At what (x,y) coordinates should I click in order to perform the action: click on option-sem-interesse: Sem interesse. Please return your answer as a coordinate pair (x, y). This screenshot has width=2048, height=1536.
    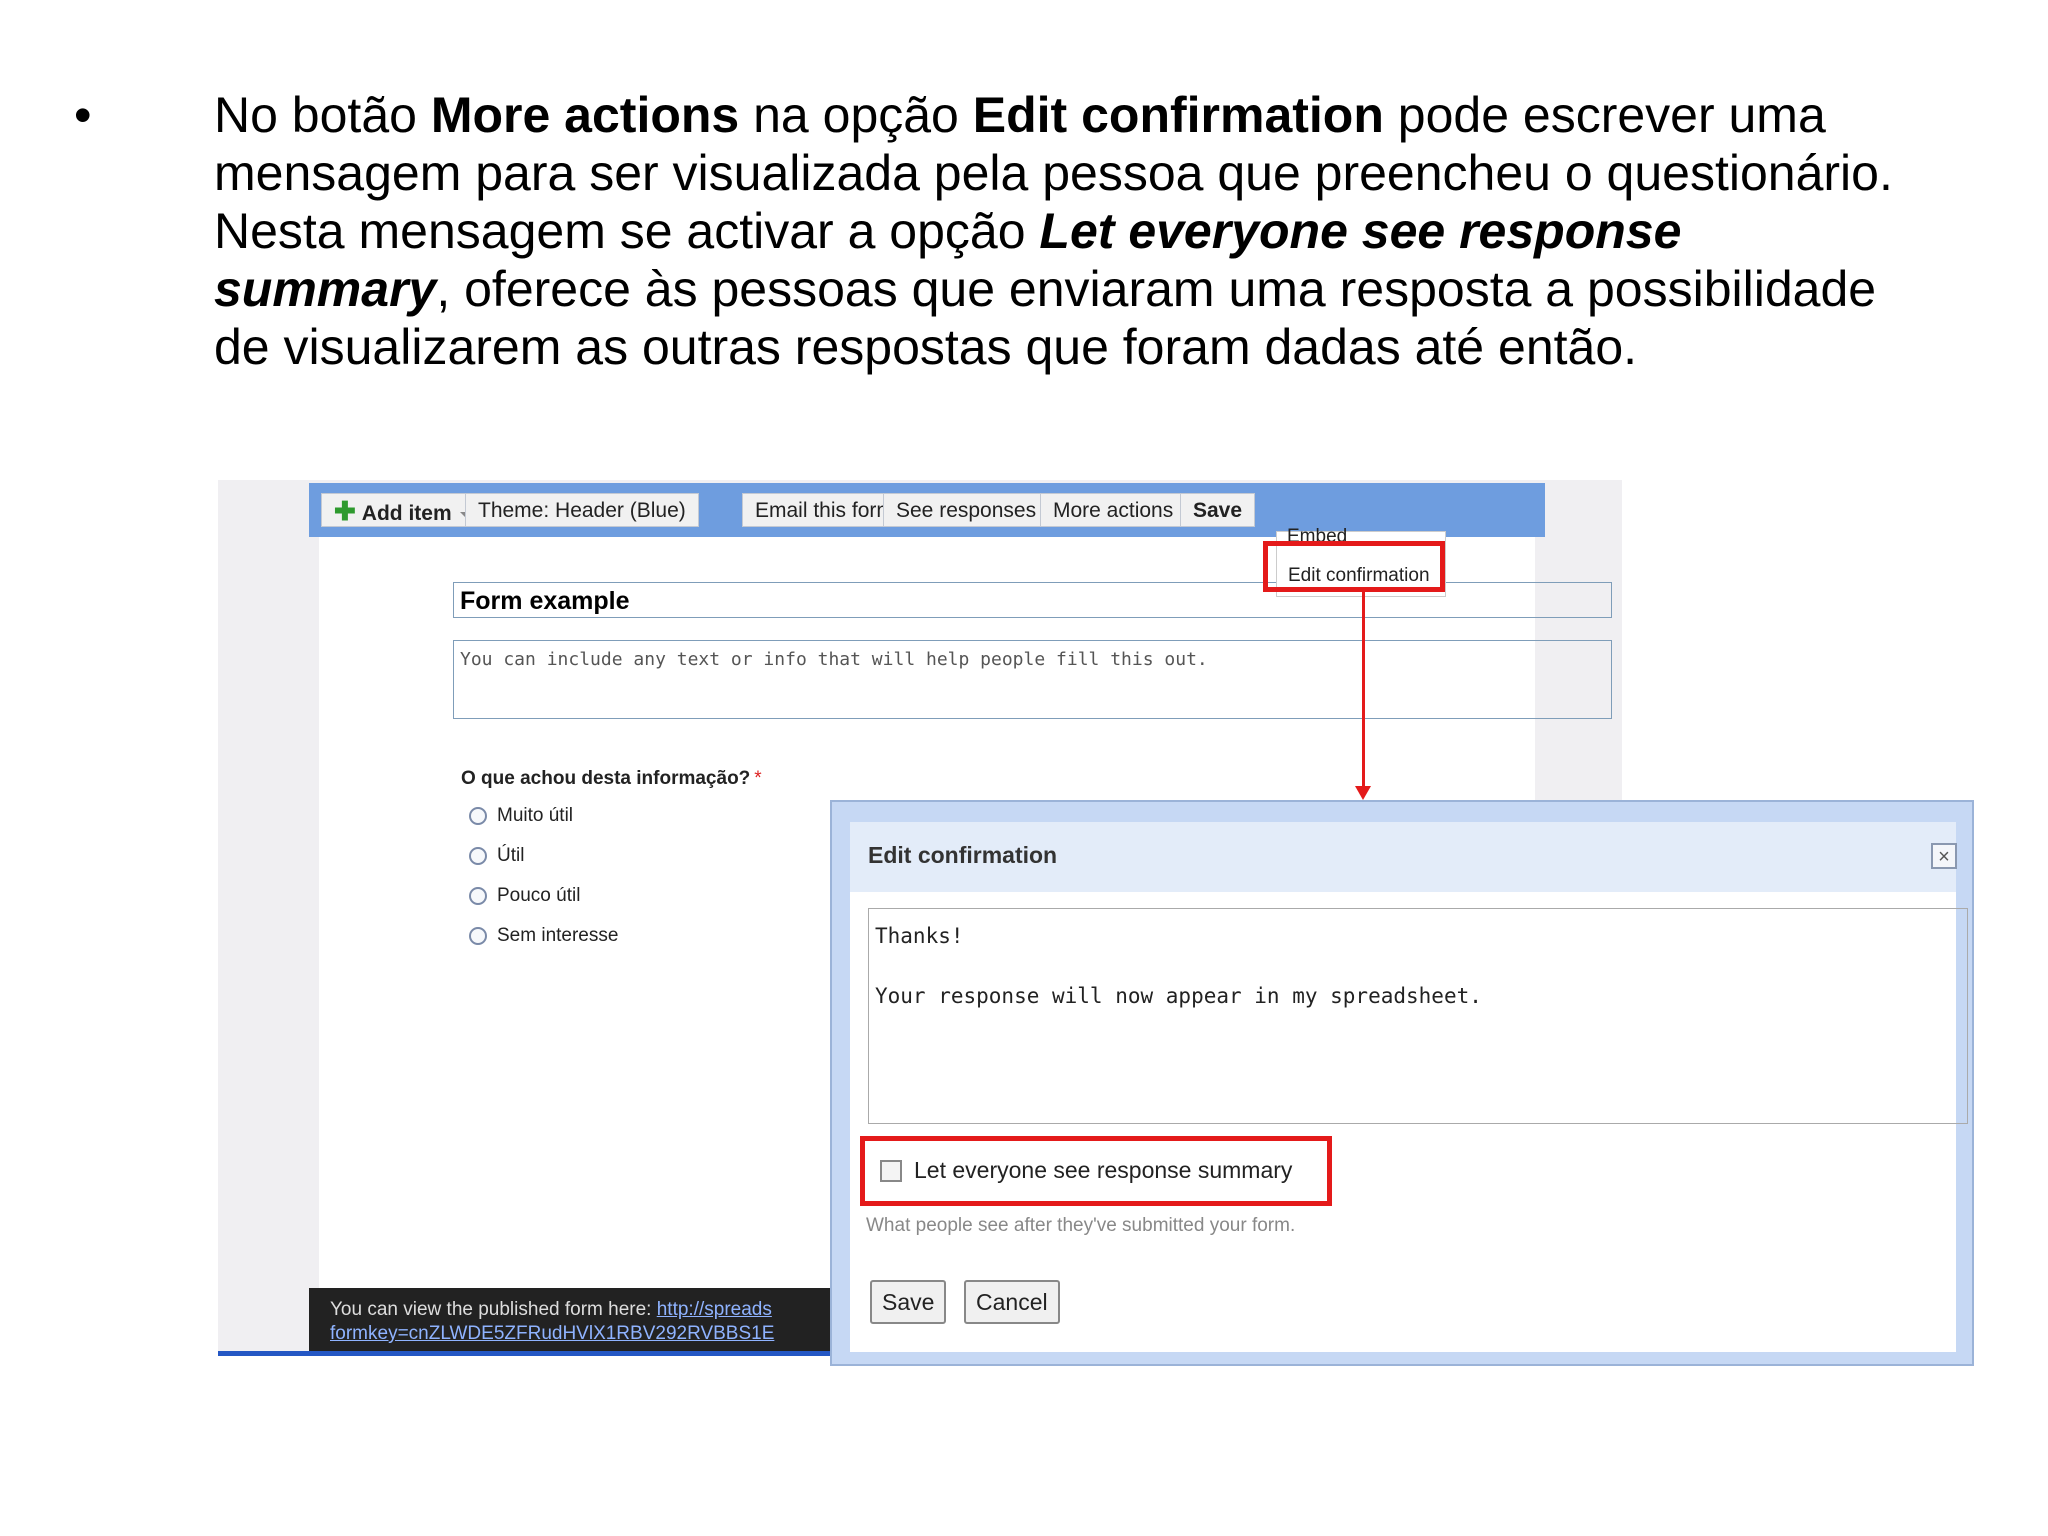
    Looking at the image, I should click on (543, 936).